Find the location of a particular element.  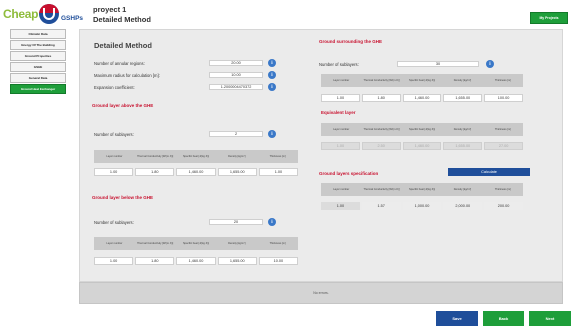

project-title: proyect 1 is located at coordinates (110, 9).